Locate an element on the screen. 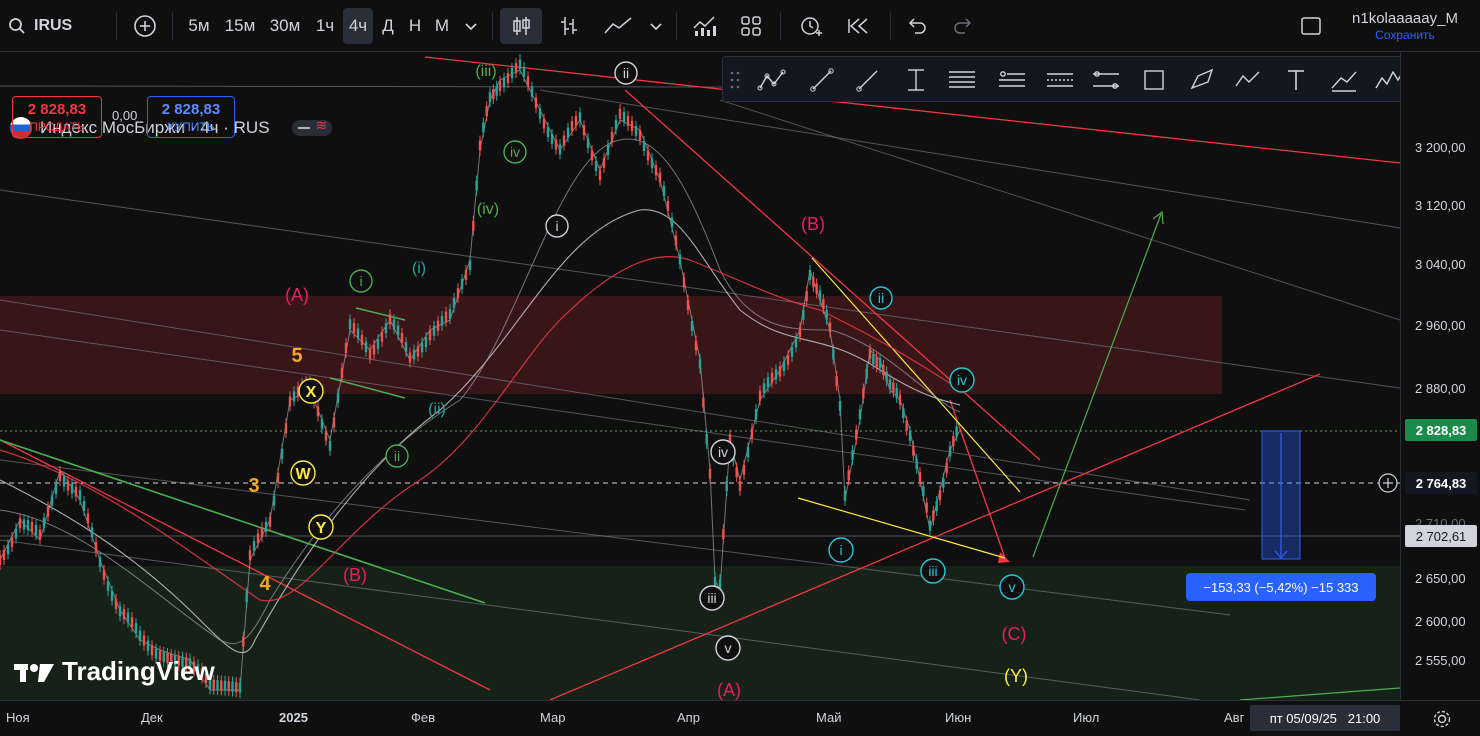 Image resolution: width=1480 pixels, height=736 pixels. undo-button is located at coordinates (917, 26).